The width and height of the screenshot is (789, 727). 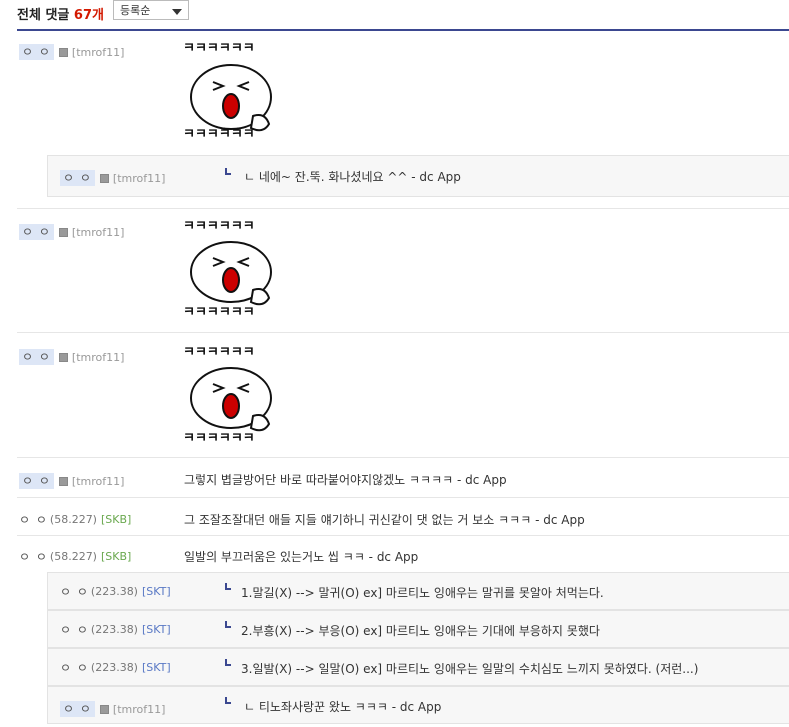 I want to click on sort-select: 등록순, so click(x=151, y=10).